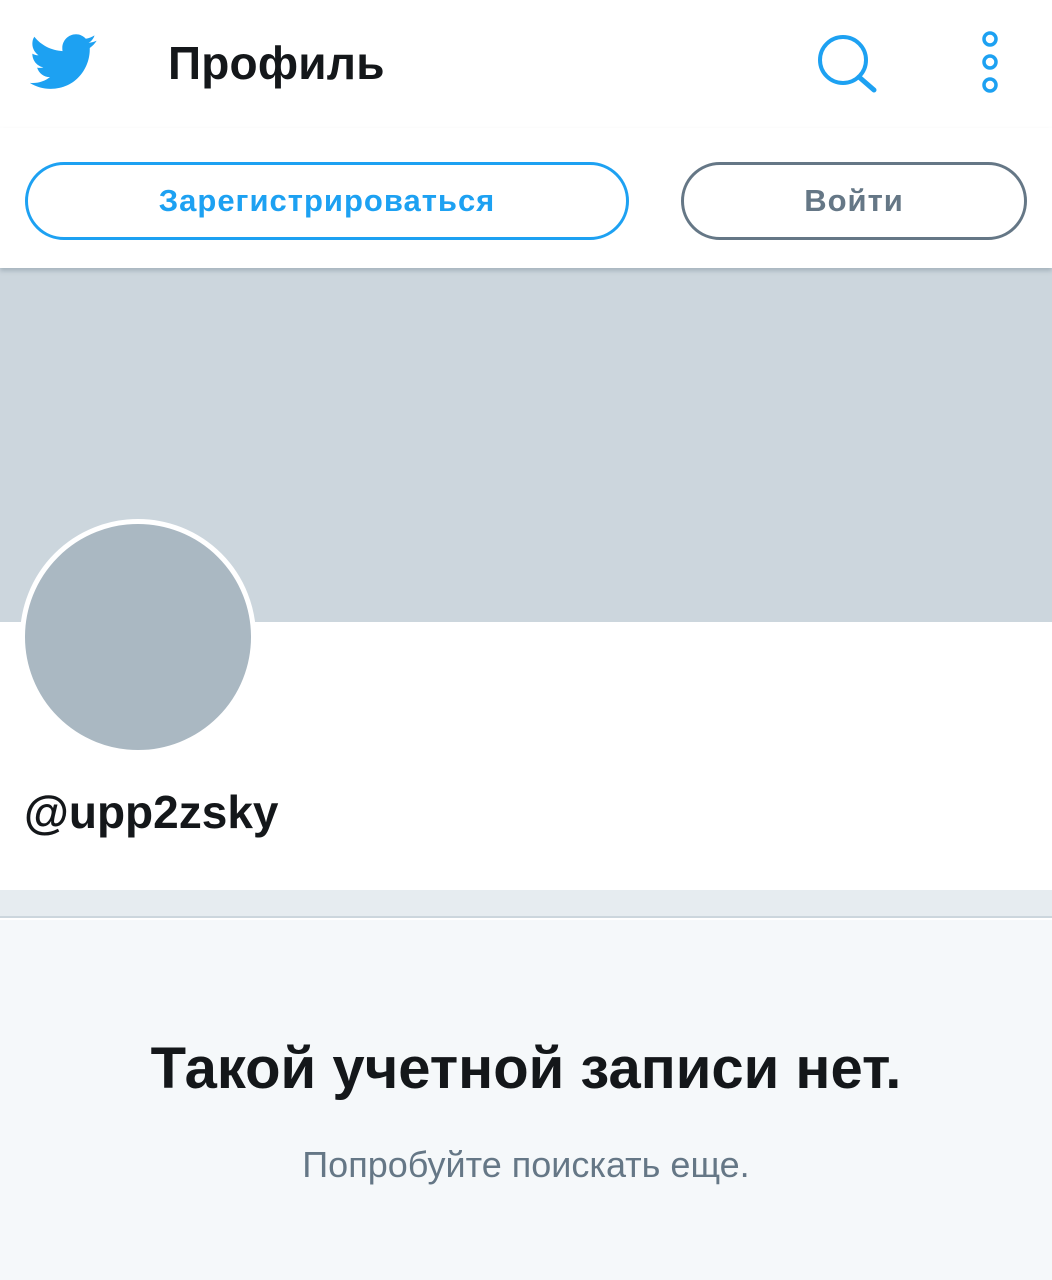 Image resolution: width=1052 pixels, height=1280 pixels. What do you see at coordinates (138, 637) in the screenshot?
I see `avatar` at bounding box center [138, 637].